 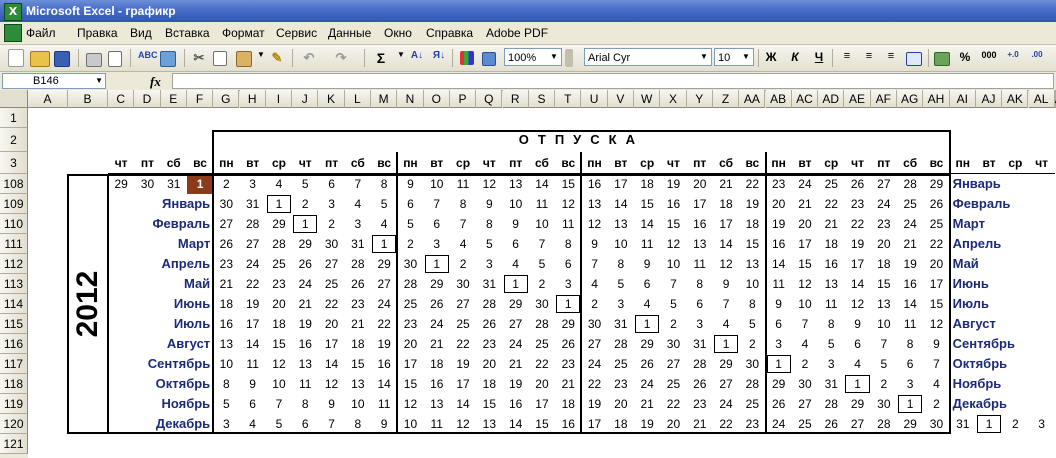 What do you see at coordinates (831, 99) in the screenshot?
I see `column-header: AD` at bounding box center [831, 99].